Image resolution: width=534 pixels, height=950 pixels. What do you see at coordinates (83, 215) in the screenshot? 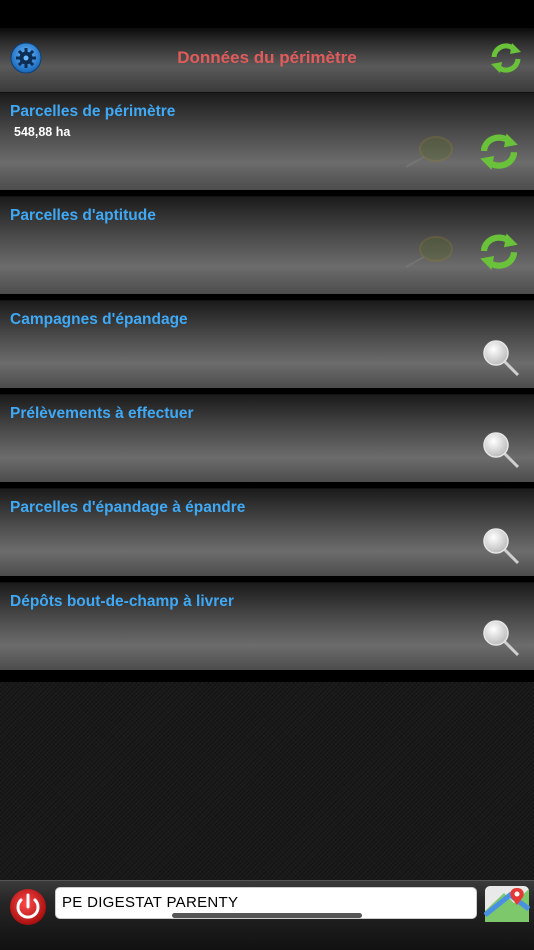
I see `list-item-label: Parcelles d'aptitude` at bounding box center [83, 215].